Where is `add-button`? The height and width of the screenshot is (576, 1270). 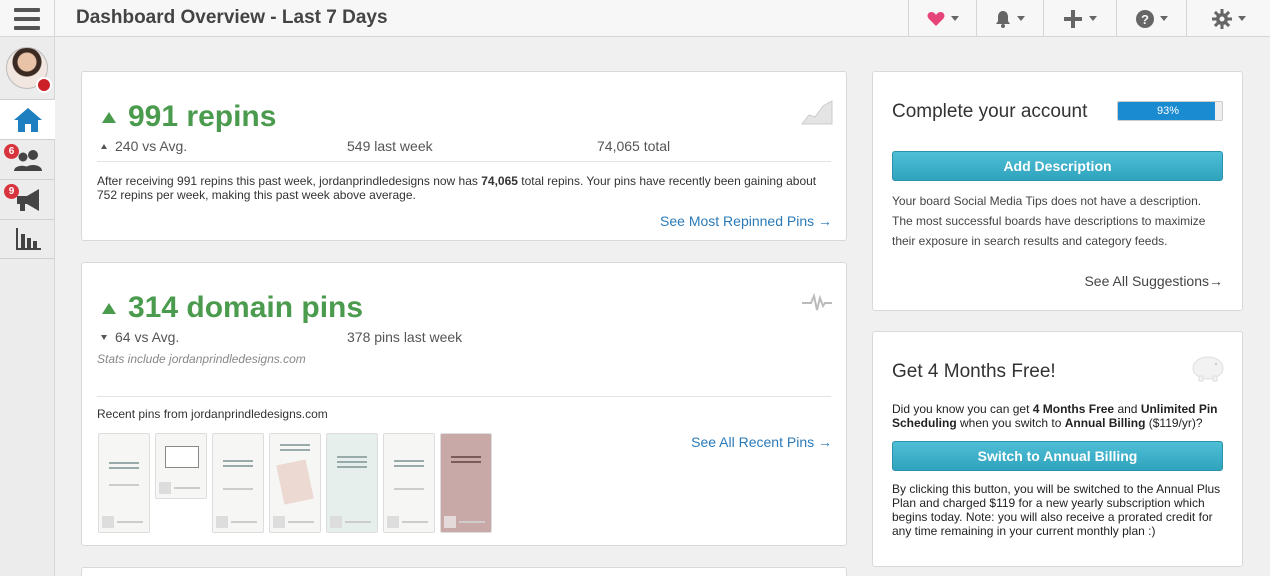 add-button is located at coordinates (1079, 18).